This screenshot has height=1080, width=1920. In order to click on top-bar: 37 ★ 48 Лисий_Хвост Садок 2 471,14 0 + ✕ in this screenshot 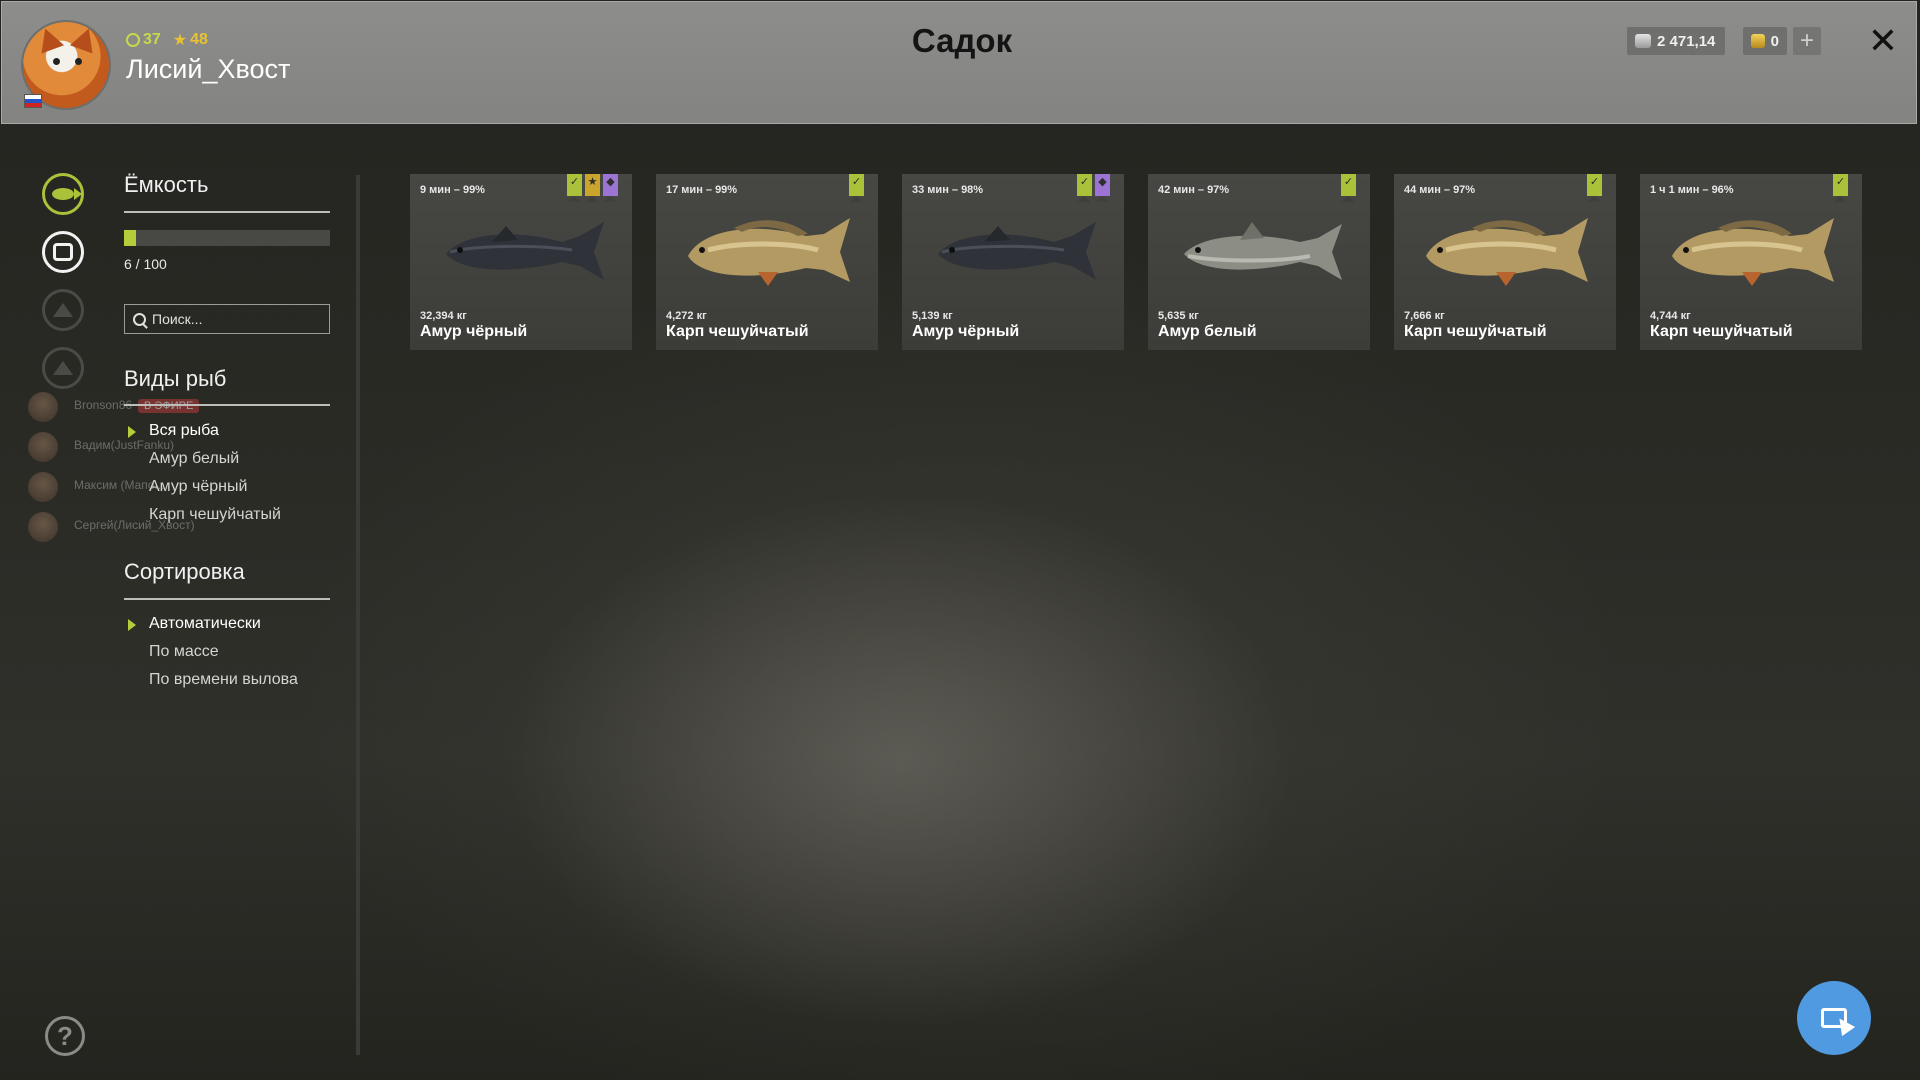, I will do `click(959, 62)`.